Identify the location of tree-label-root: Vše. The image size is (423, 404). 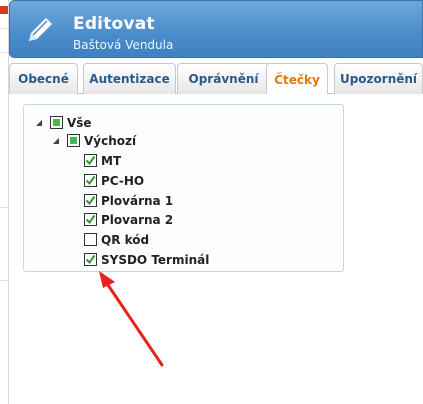
(79, 122).